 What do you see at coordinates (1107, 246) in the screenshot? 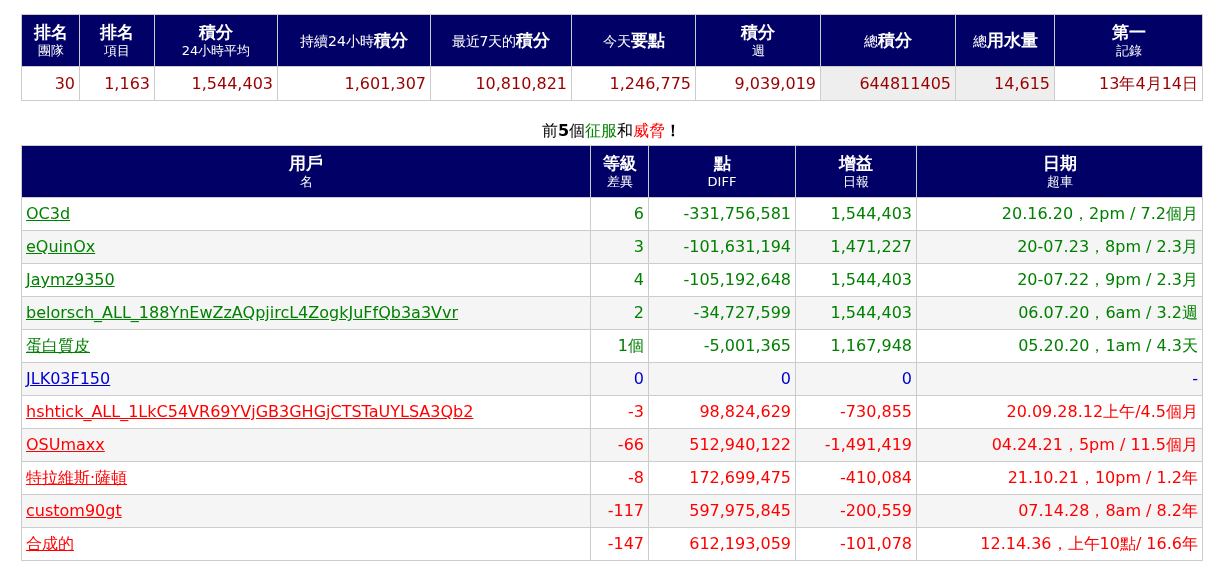
I see `table-cell: 20-07.23，8pm / 2.3月` at bounding box center [1107, 246].